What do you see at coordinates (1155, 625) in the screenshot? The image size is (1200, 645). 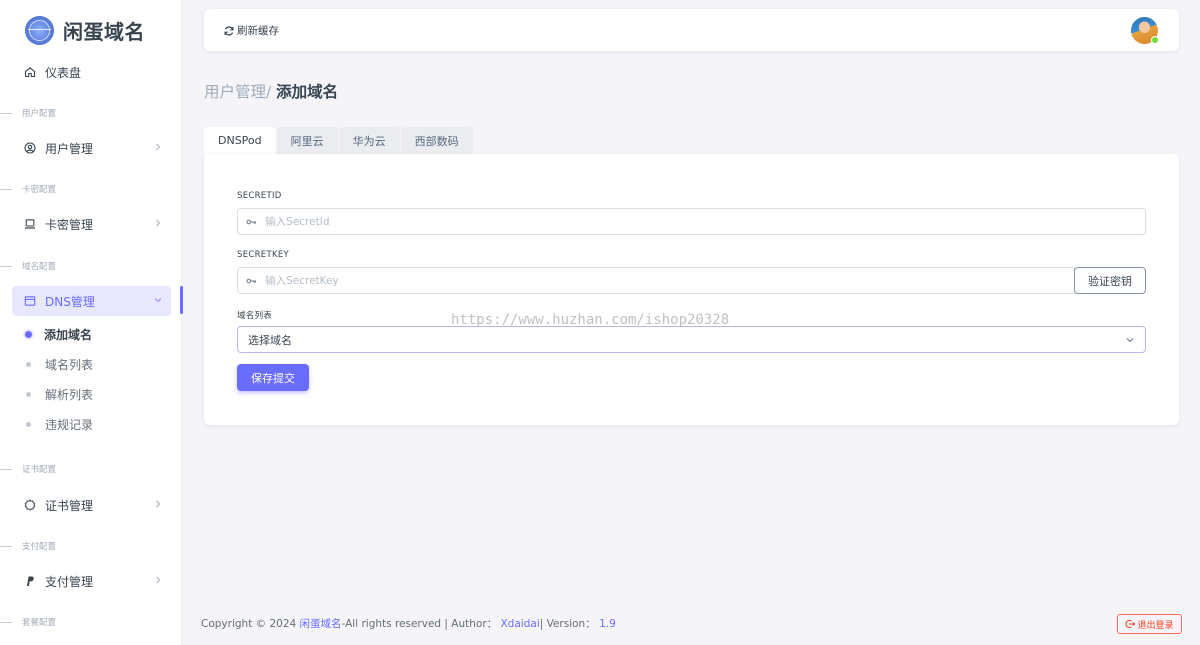 I see `logout-label: 退出登录` at bounding box center [1155, 625].